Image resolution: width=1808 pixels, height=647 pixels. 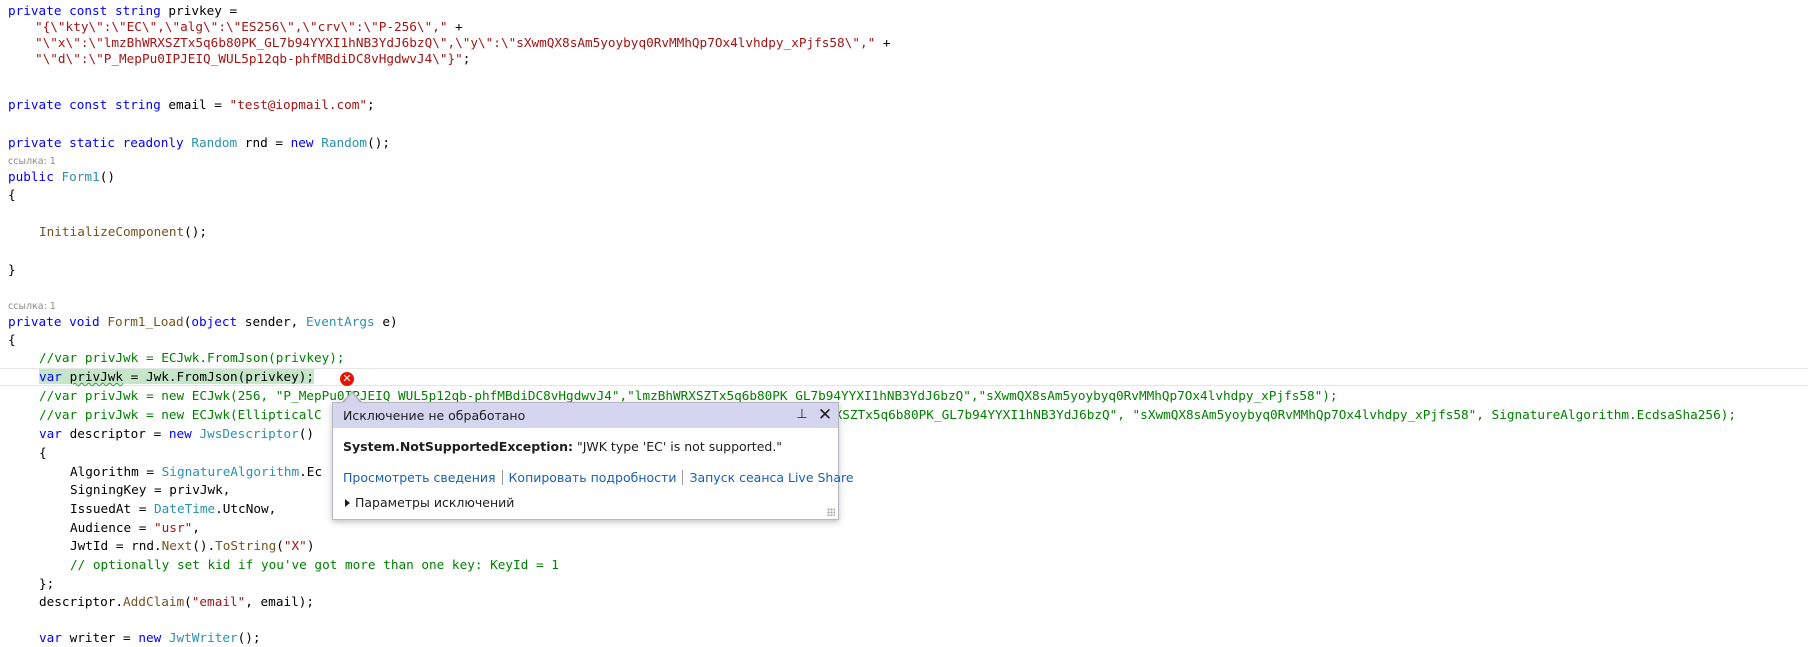 I want to click on code-line: {, so click(x=12, y=340).